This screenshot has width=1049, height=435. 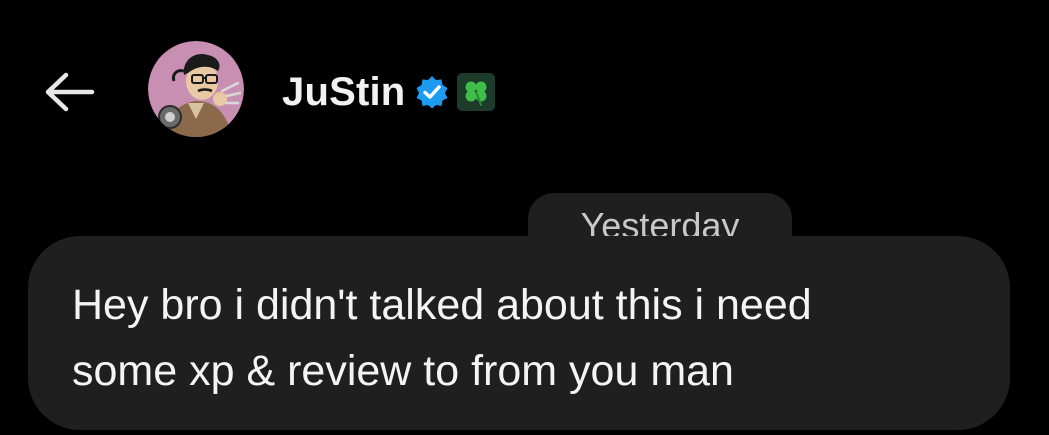 I want to click on back-button, so click(x=70, y=92).